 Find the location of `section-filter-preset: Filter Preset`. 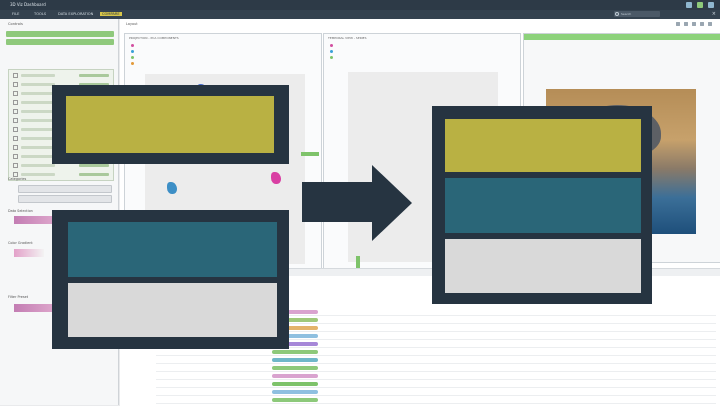

section-filter-preset: Filter Preset is located at coordinates (18, 297).